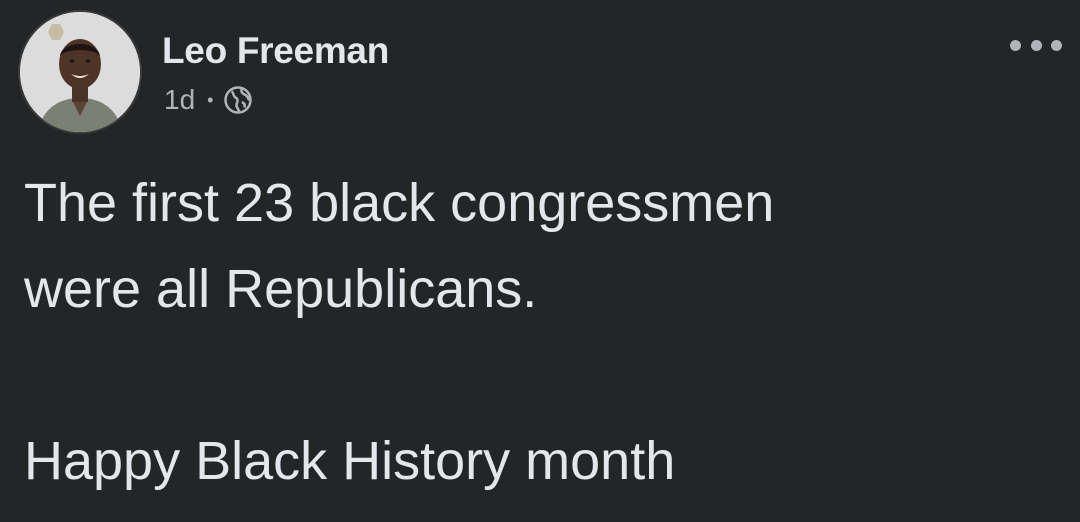 The height and width of the screenshot is (522, 1080). What do you see at coordinates (179, 100) in the screenshot?
I see `post-timestamp: 1d` at bounding box center [179, 100].